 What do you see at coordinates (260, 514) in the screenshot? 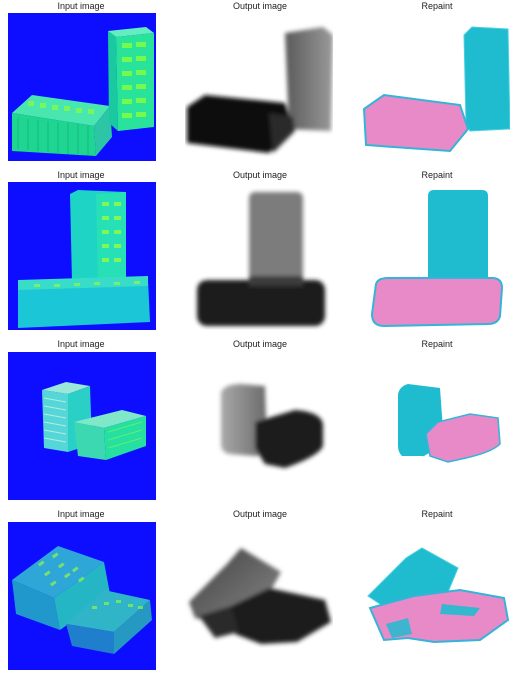
I see `label-output-image-row4: Output image` at bounding box center [260, 514].